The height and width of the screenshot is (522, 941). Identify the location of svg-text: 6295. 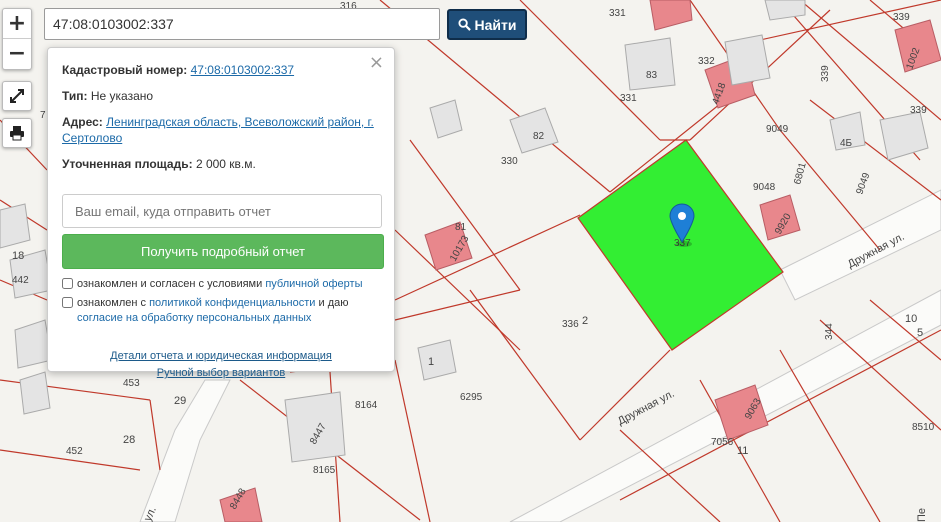
(471, 397).